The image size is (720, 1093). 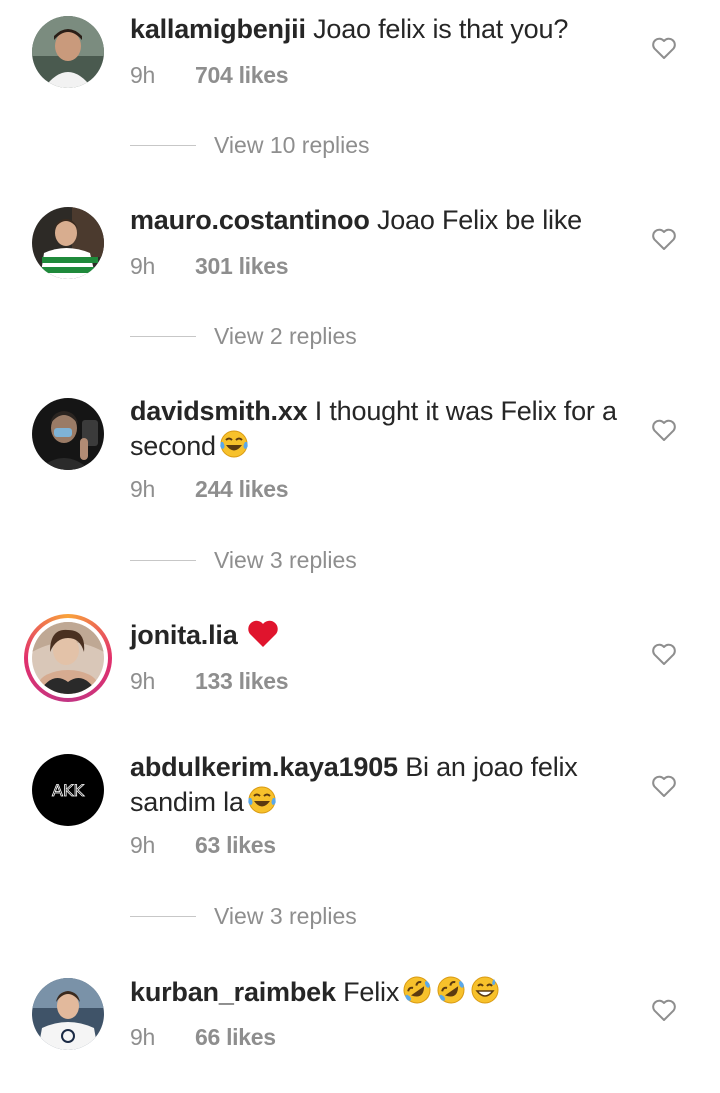 What do you see at coordinates (218, 29) in the screenshot?
I see `comment-username: kallamigbenjii` at bounding box center [218, 29].